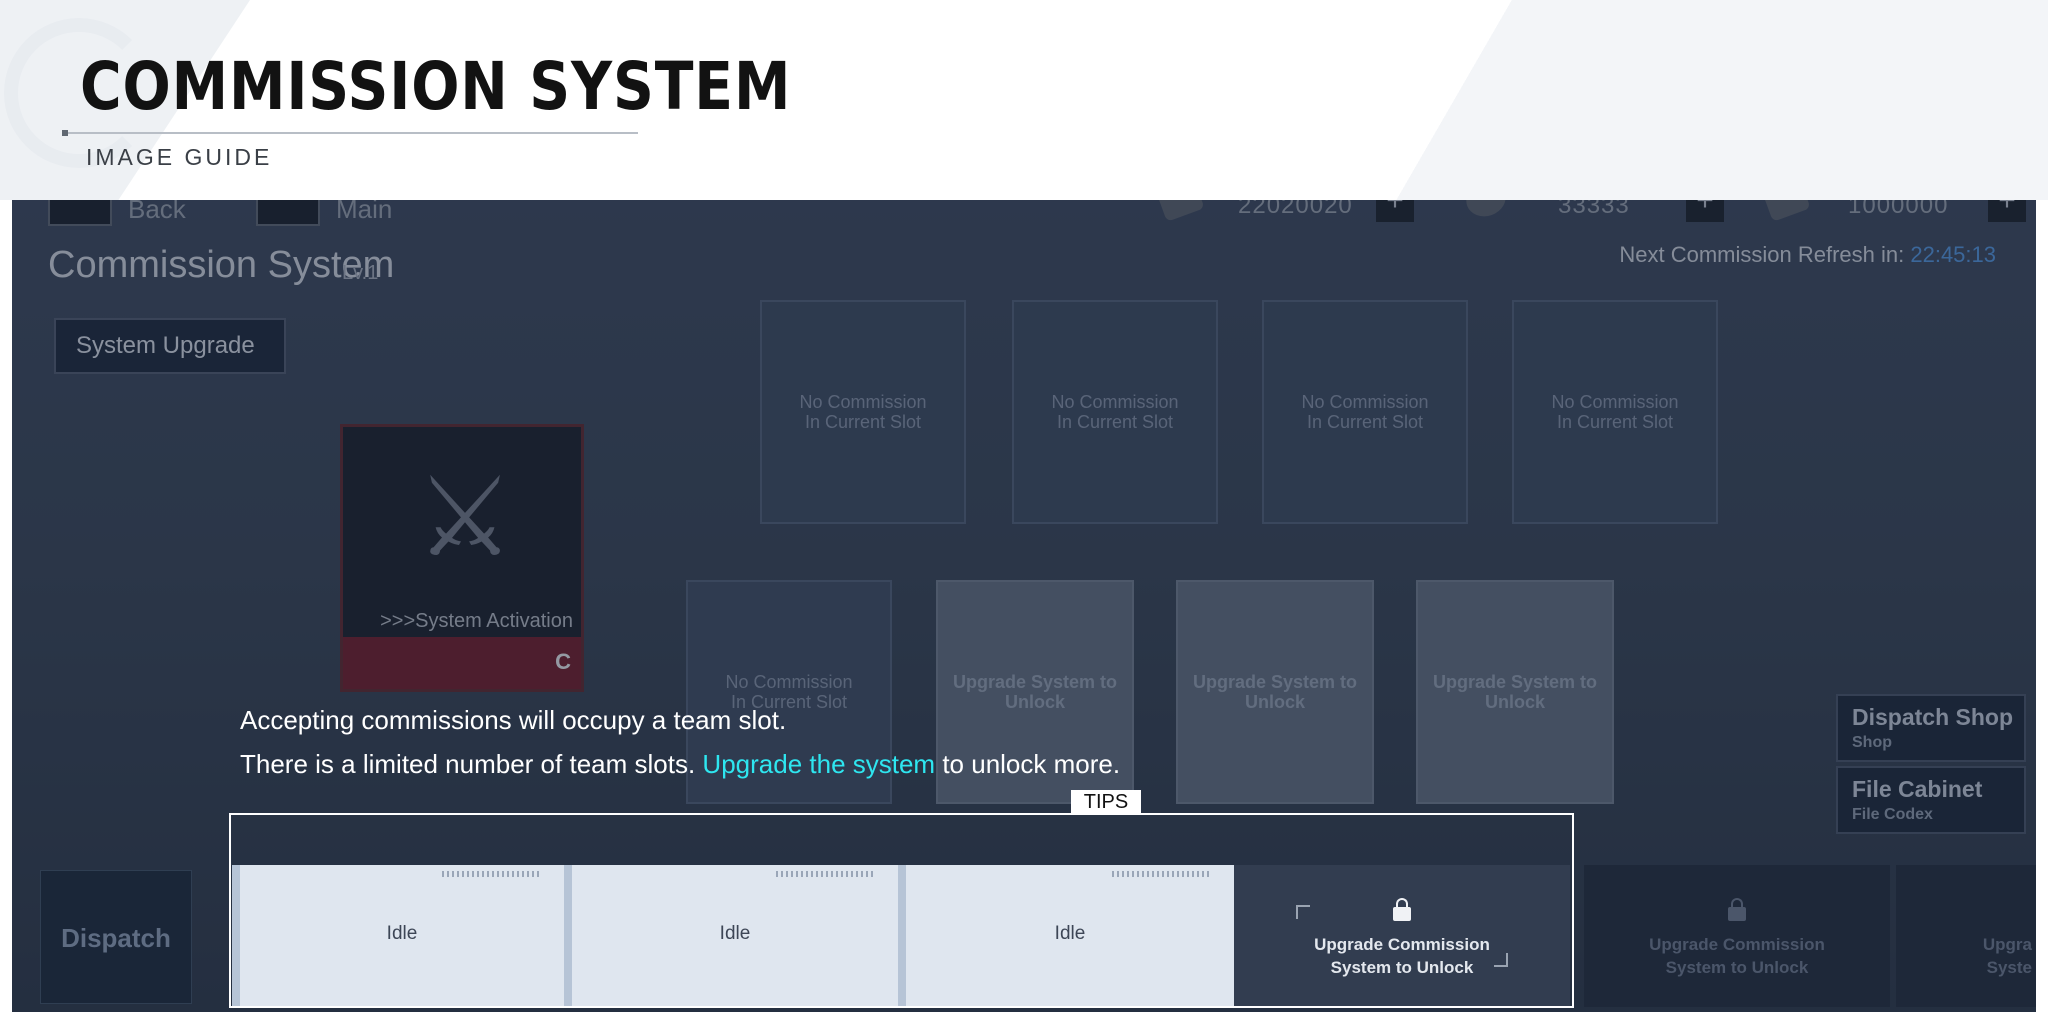  I want to click on dispatch-button: Dispatch, so click(116, 937).